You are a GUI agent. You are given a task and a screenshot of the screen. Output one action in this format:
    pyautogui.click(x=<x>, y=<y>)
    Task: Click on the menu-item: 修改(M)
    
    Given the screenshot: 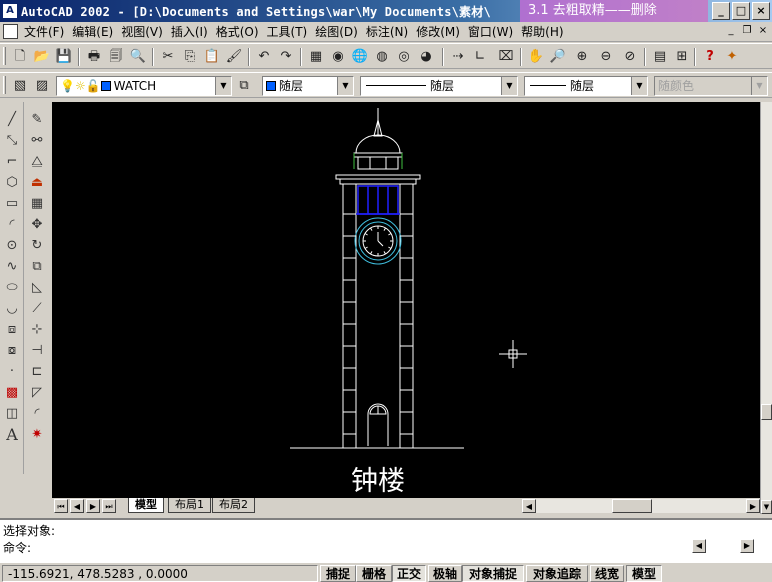 What is the action you would take?
    pyautogui.click(x=440, y=32)
    